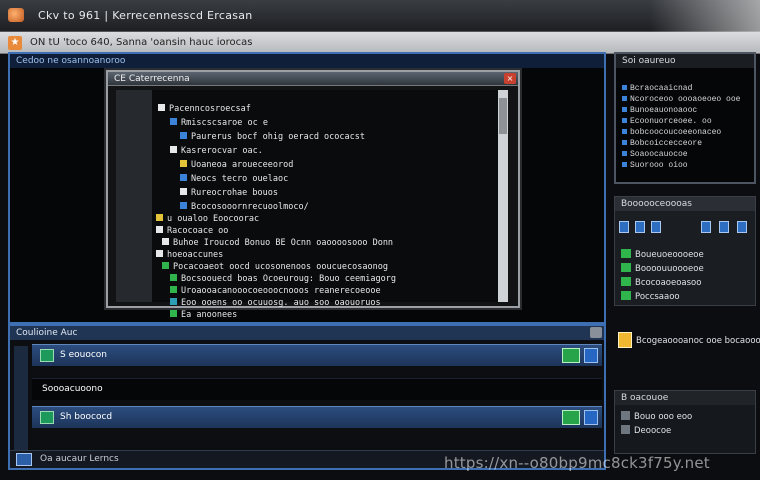 This screenshot has width=760, height=480. Describe the element at coordinates (134, 196) in the screenshot. I see `console-gutter` at that location.